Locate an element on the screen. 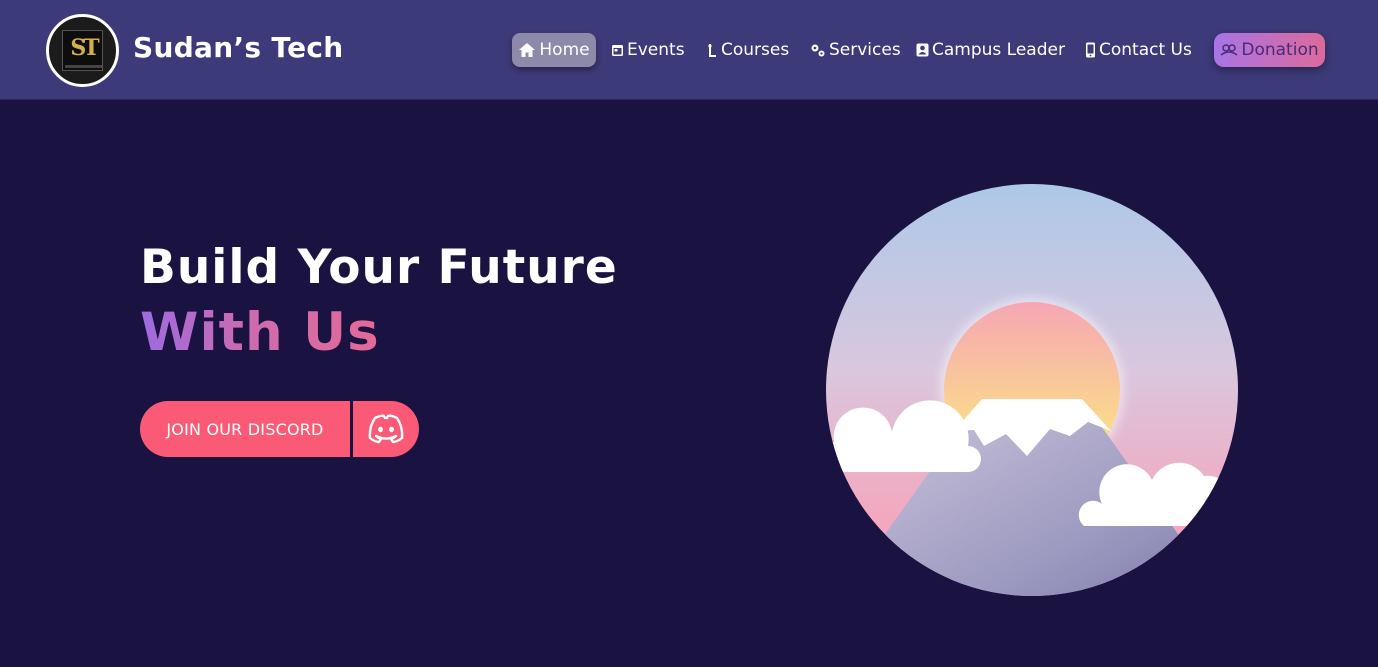 This screenshot has height=667, width=1378. home-icon is located at coordinates (527, 50).